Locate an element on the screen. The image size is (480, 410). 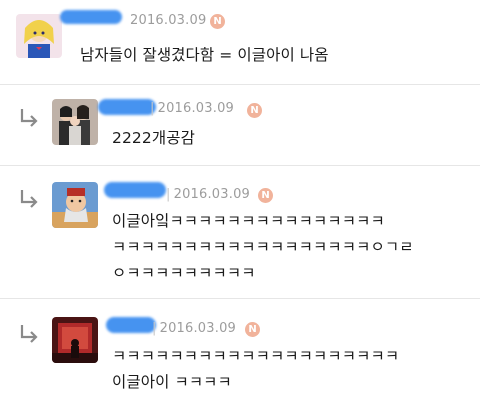
comment-text-line: ㅋㅋㅋㅋㅋㅋㅋㅋㅋㅋㅋㅋㅋㅋㅋㅋㅋㅋㅋㅋ is located at coordinates (256, 356).